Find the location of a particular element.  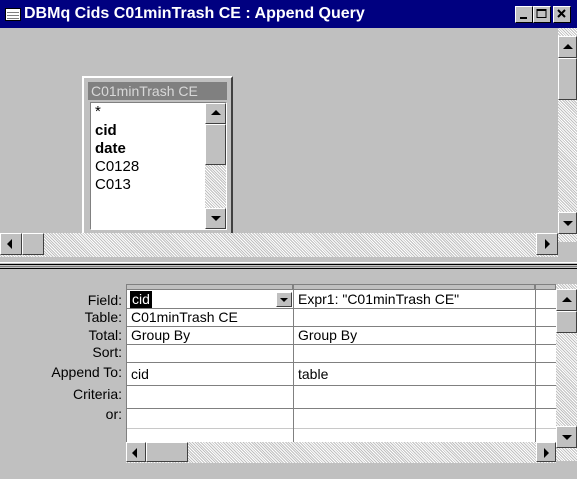

append-to-cell: cid is located at coordinates (210, 374).